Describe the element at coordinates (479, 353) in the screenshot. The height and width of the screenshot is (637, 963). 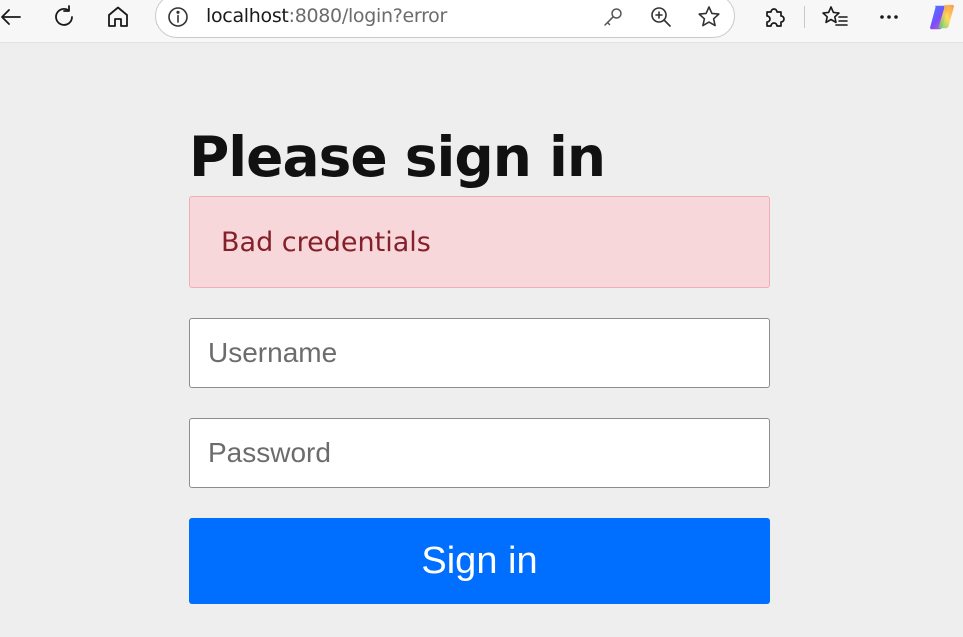
I see `username-input` at that location.